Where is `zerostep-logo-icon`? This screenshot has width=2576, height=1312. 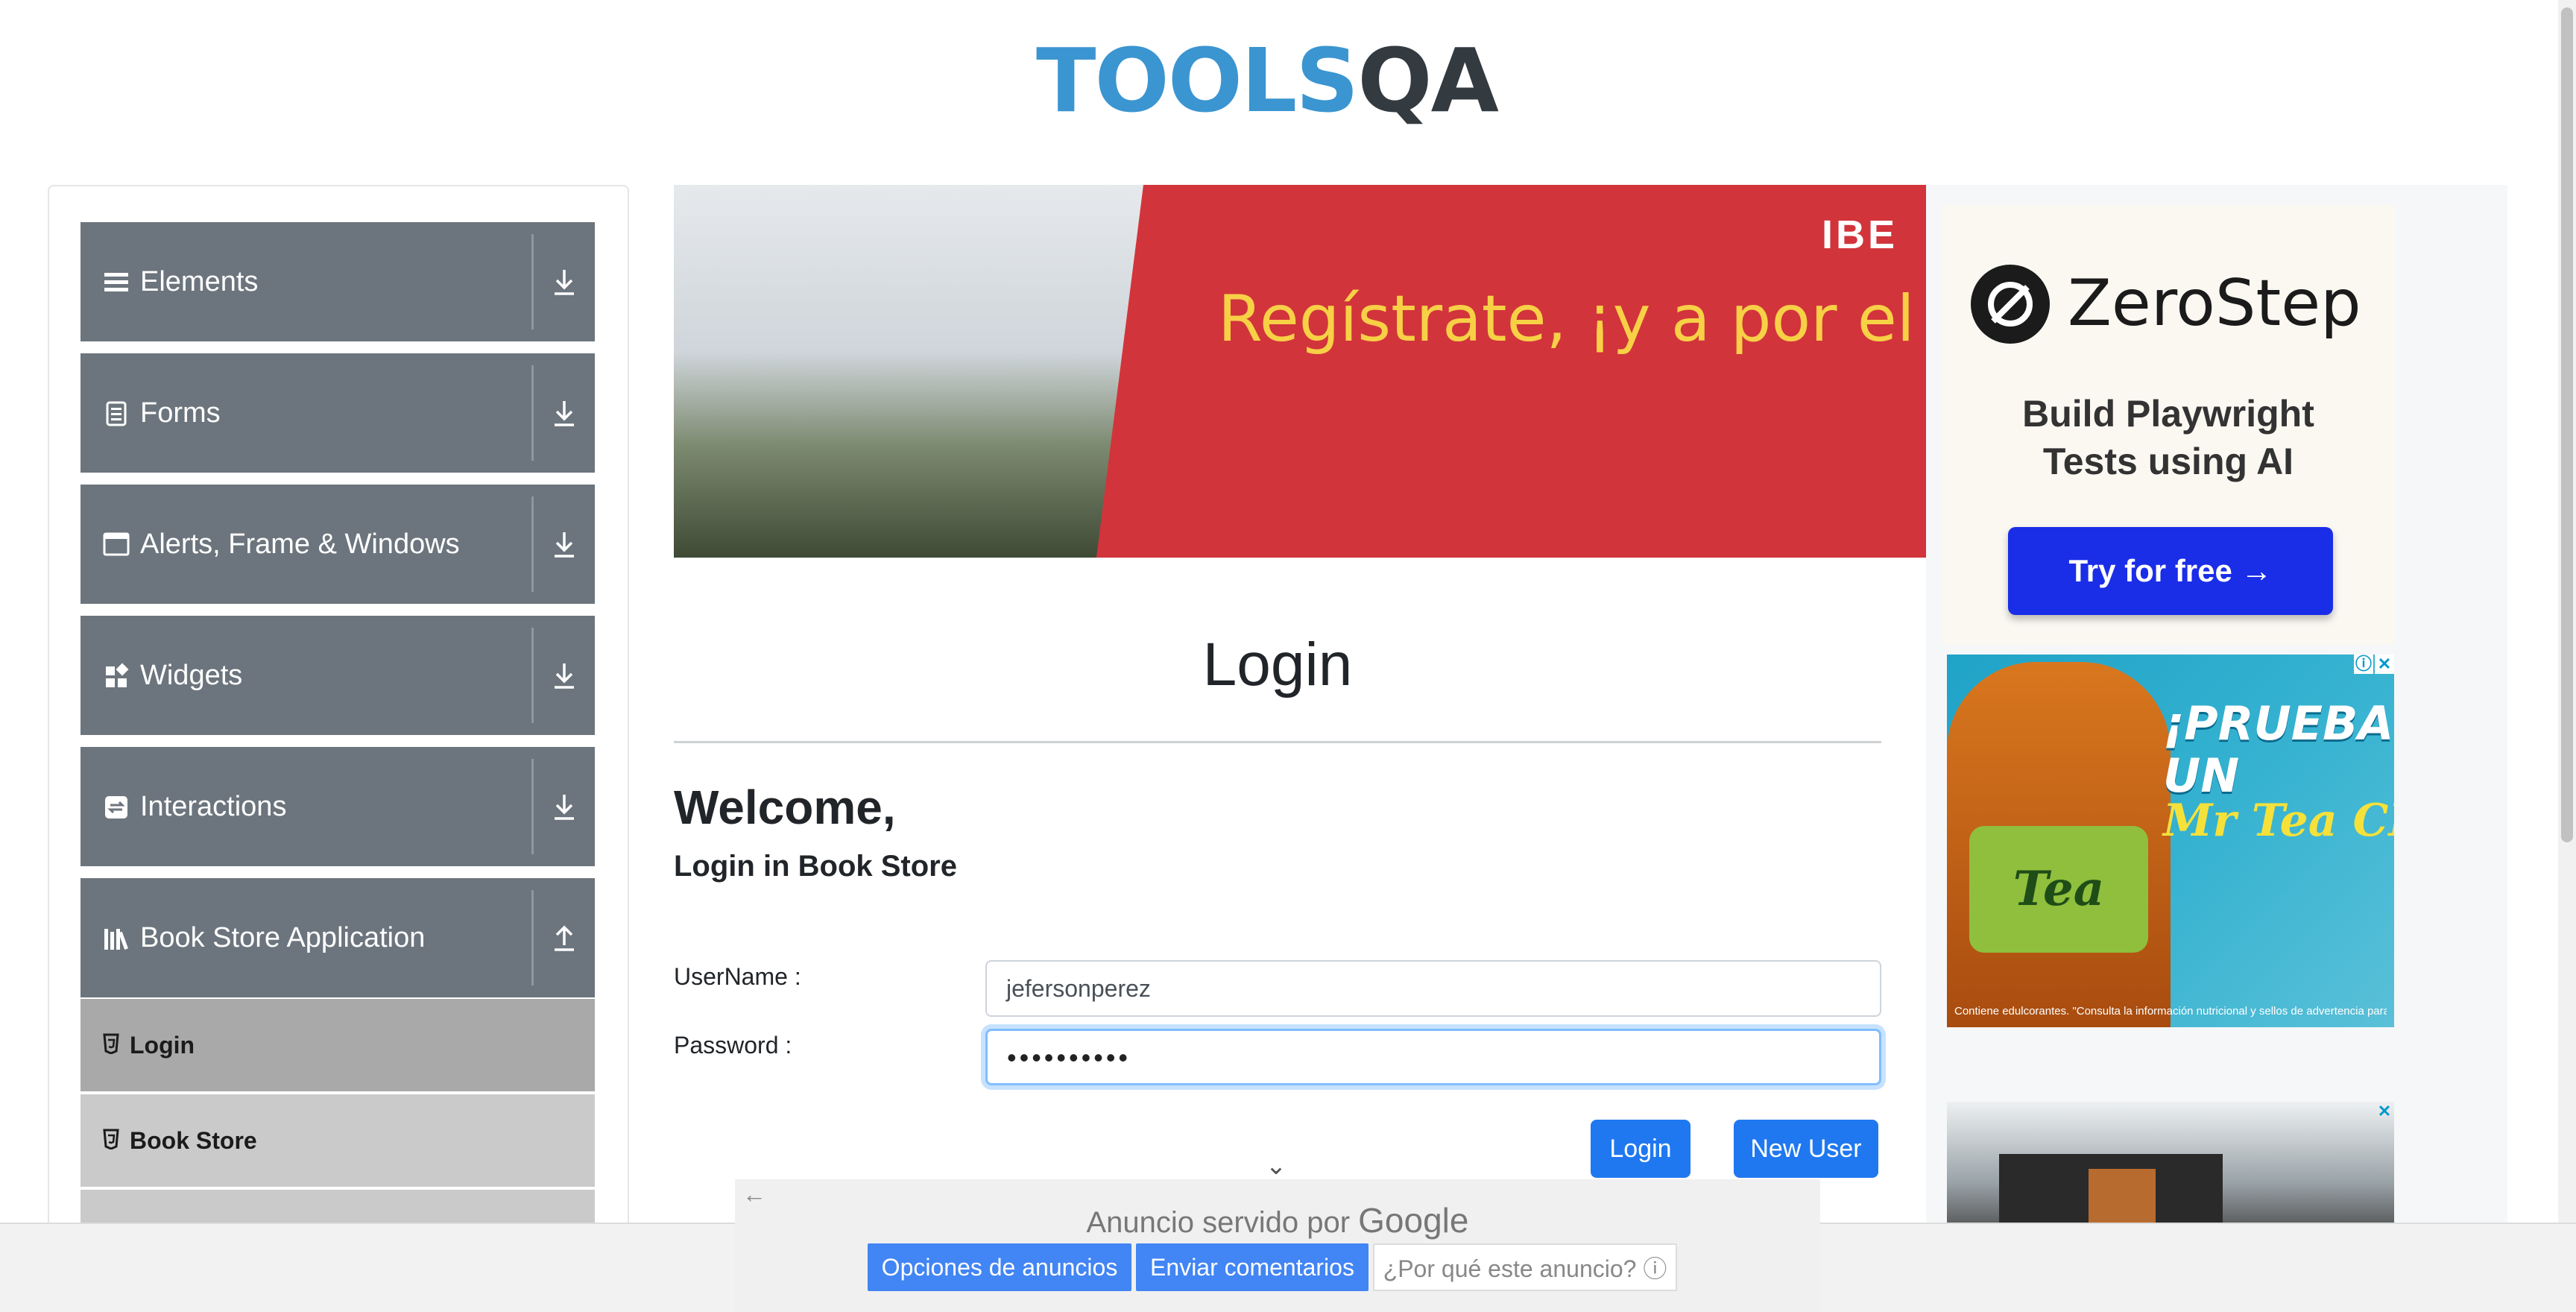 zerostep-logo-icon is located at coordinates (2010, 304).